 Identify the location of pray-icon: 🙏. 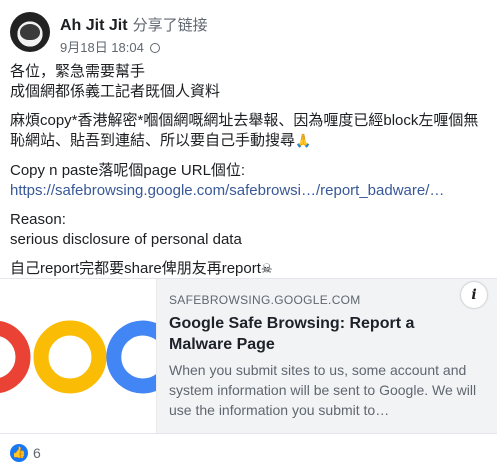
(303, 141).